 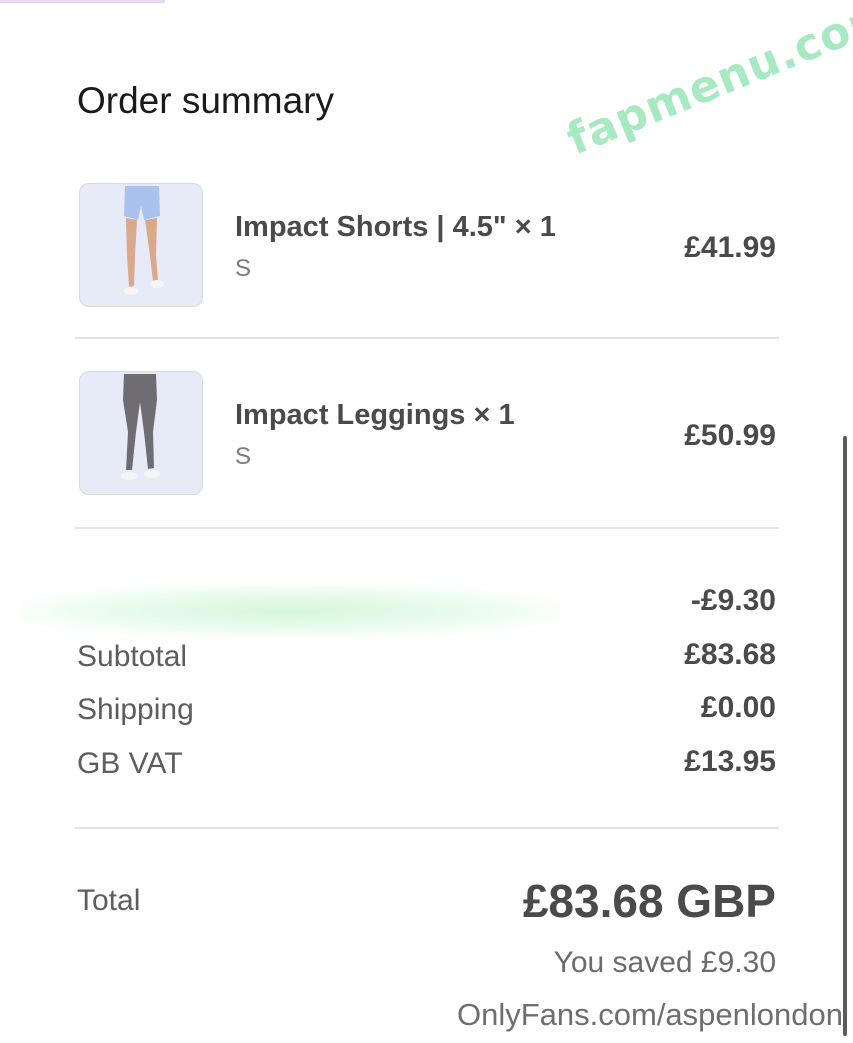 What do you see at coordinates (375, 415) in the screenshot?
I see `item-name: Impact Leggings × 1` at bounding box center [375, 415].